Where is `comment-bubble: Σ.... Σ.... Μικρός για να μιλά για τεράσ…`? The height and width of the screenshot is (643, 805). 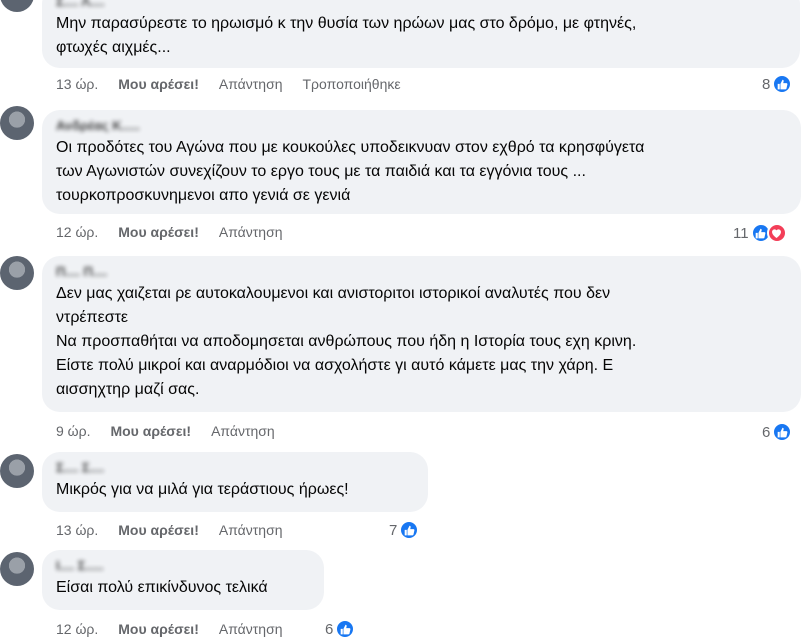 comment-bubble: Σ.... Σ.... Μικρός για να μιλά για τεράσ… is located at coordinates (235, 482).